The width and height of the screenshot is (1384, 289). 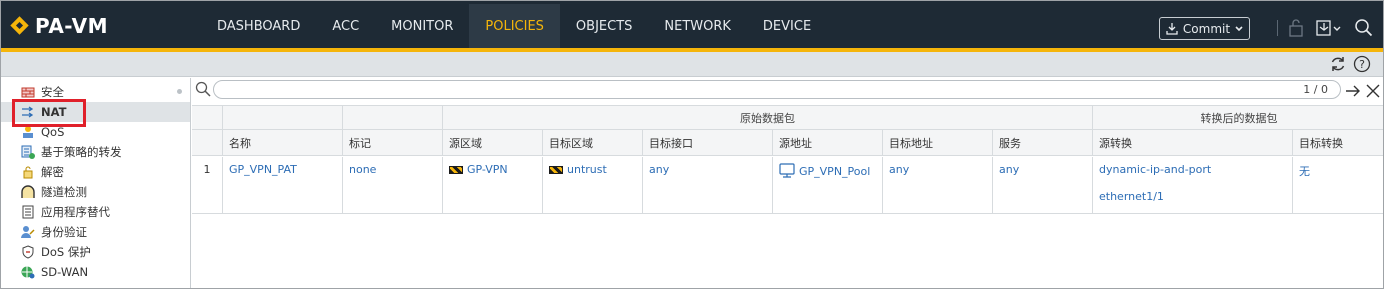 What do you see at coordinates (587, 169) in the screenshot?
I see `dest-zone: untrust` at bounding box center [587, 169].